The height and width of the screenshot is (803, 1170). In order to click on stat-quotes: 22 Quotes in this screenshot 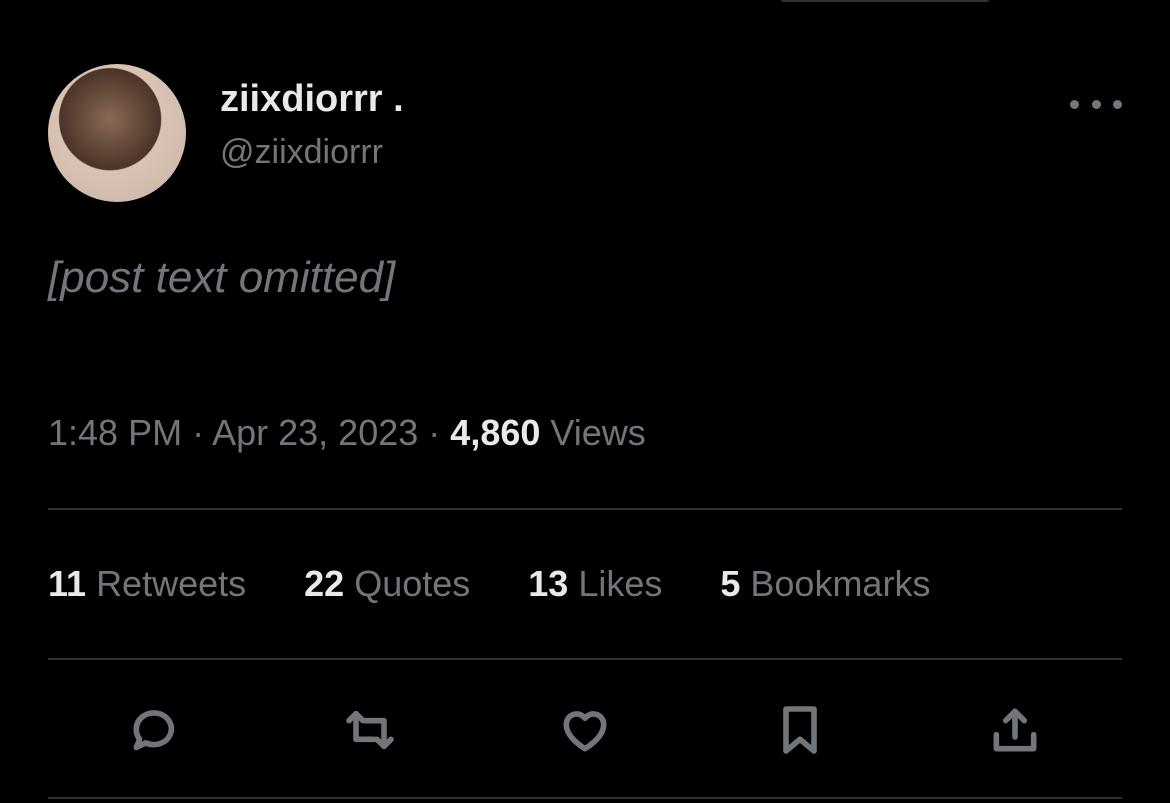, I will do `click(387, 584)`.